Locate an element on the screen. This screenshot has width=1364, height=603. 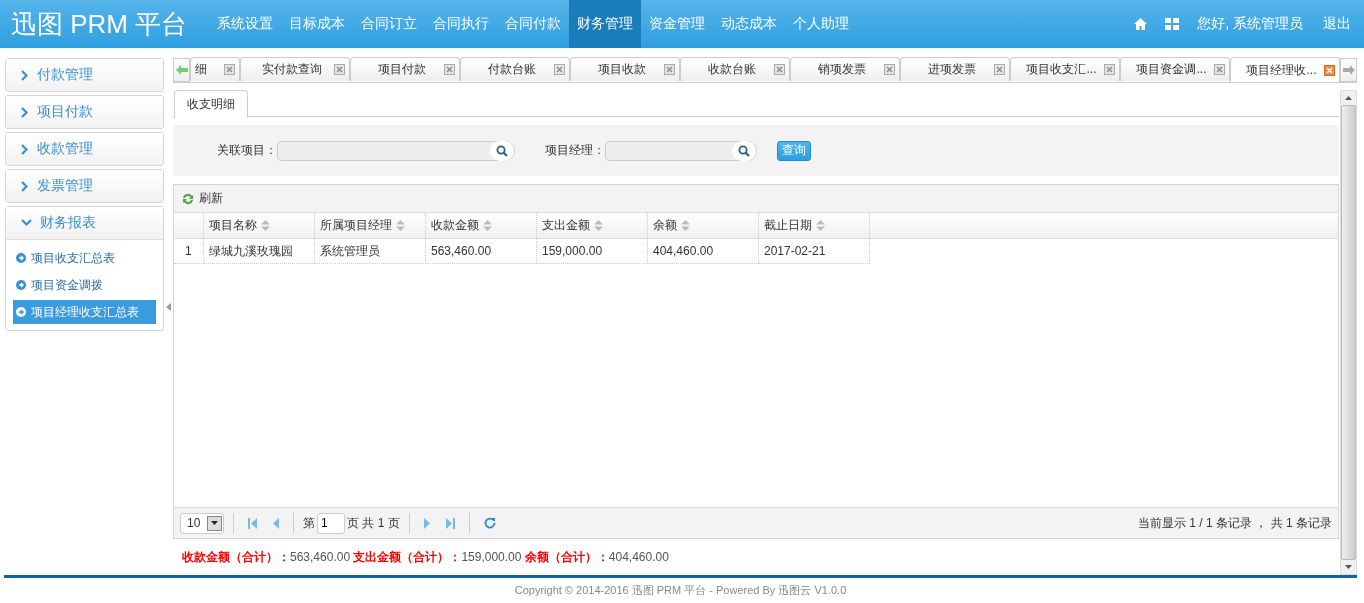
tab: 收款台账 is located at coordinates (735, 69).